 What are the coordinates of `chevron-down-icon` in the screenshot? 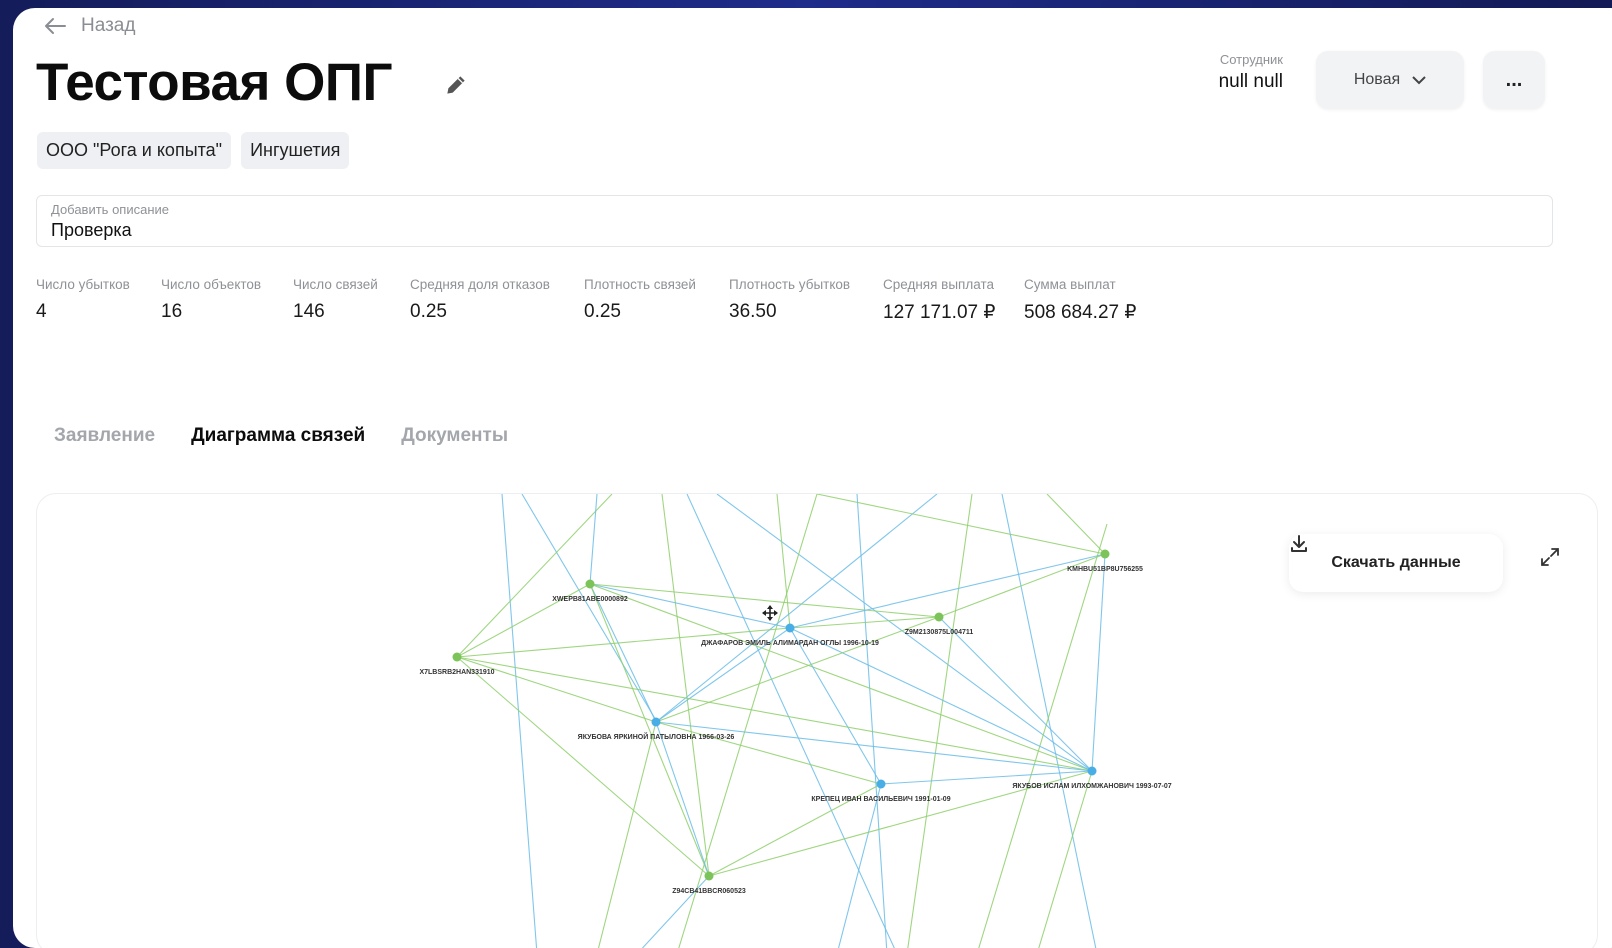 It's located at (1419, 80).